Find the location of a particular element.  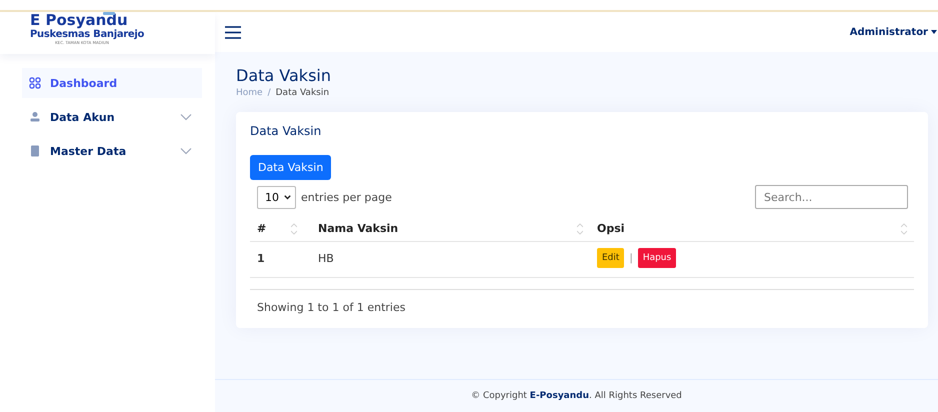

page-title: Data Vaksin is located at coordinates (284, 75).